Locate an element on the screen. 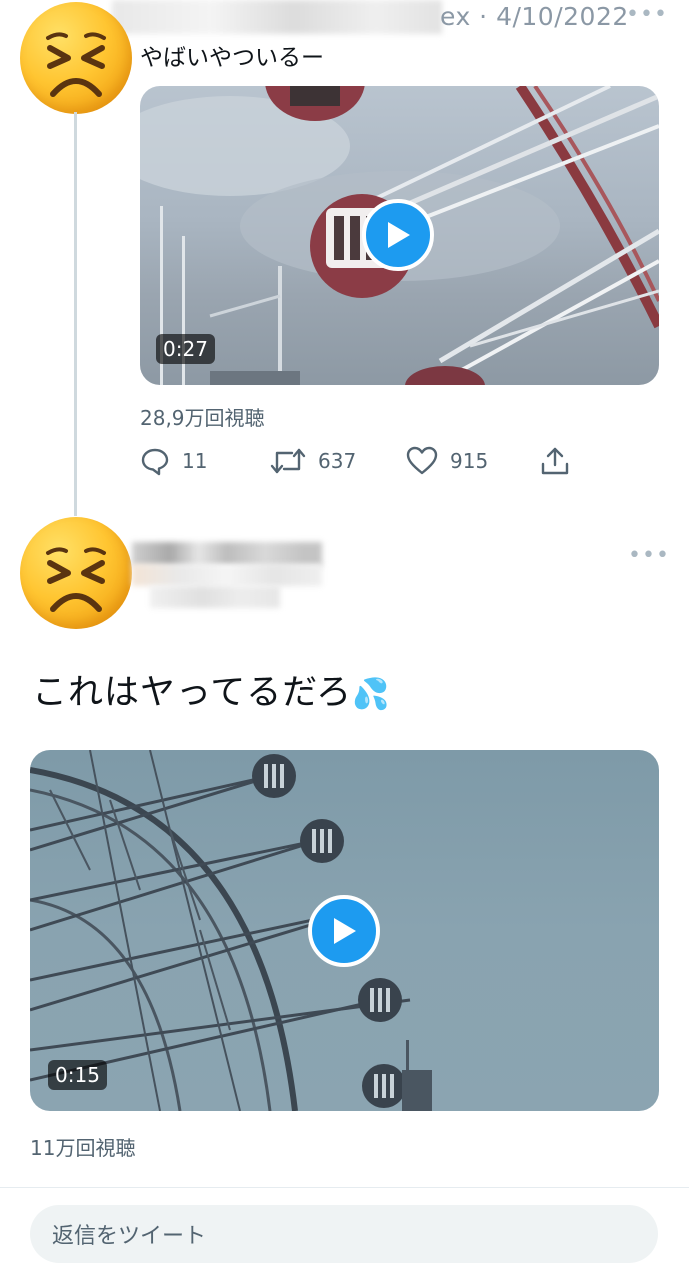 The width and height of the screenshot is (689, 1280). video-duration: 0:27 is located at coordinates (185, 349).